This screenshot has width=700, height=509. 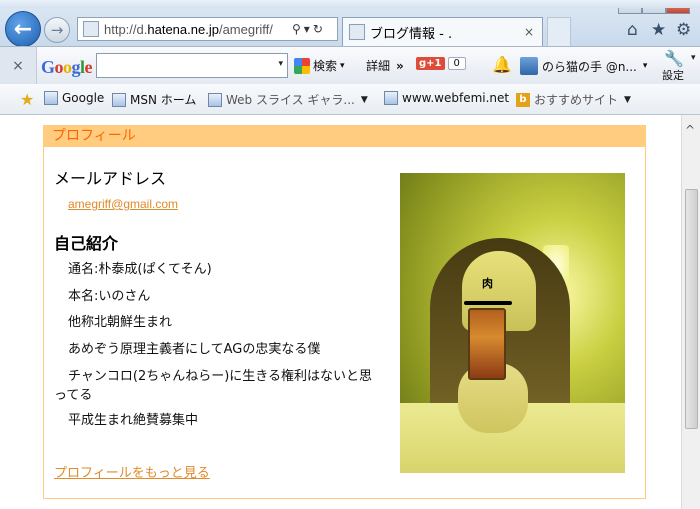 What do you see at coordinates (196, 29) in the screenshot?
I see `address-url: http://d.hatena.ne.jp/amegriff/` at bounding box center [196, 29].